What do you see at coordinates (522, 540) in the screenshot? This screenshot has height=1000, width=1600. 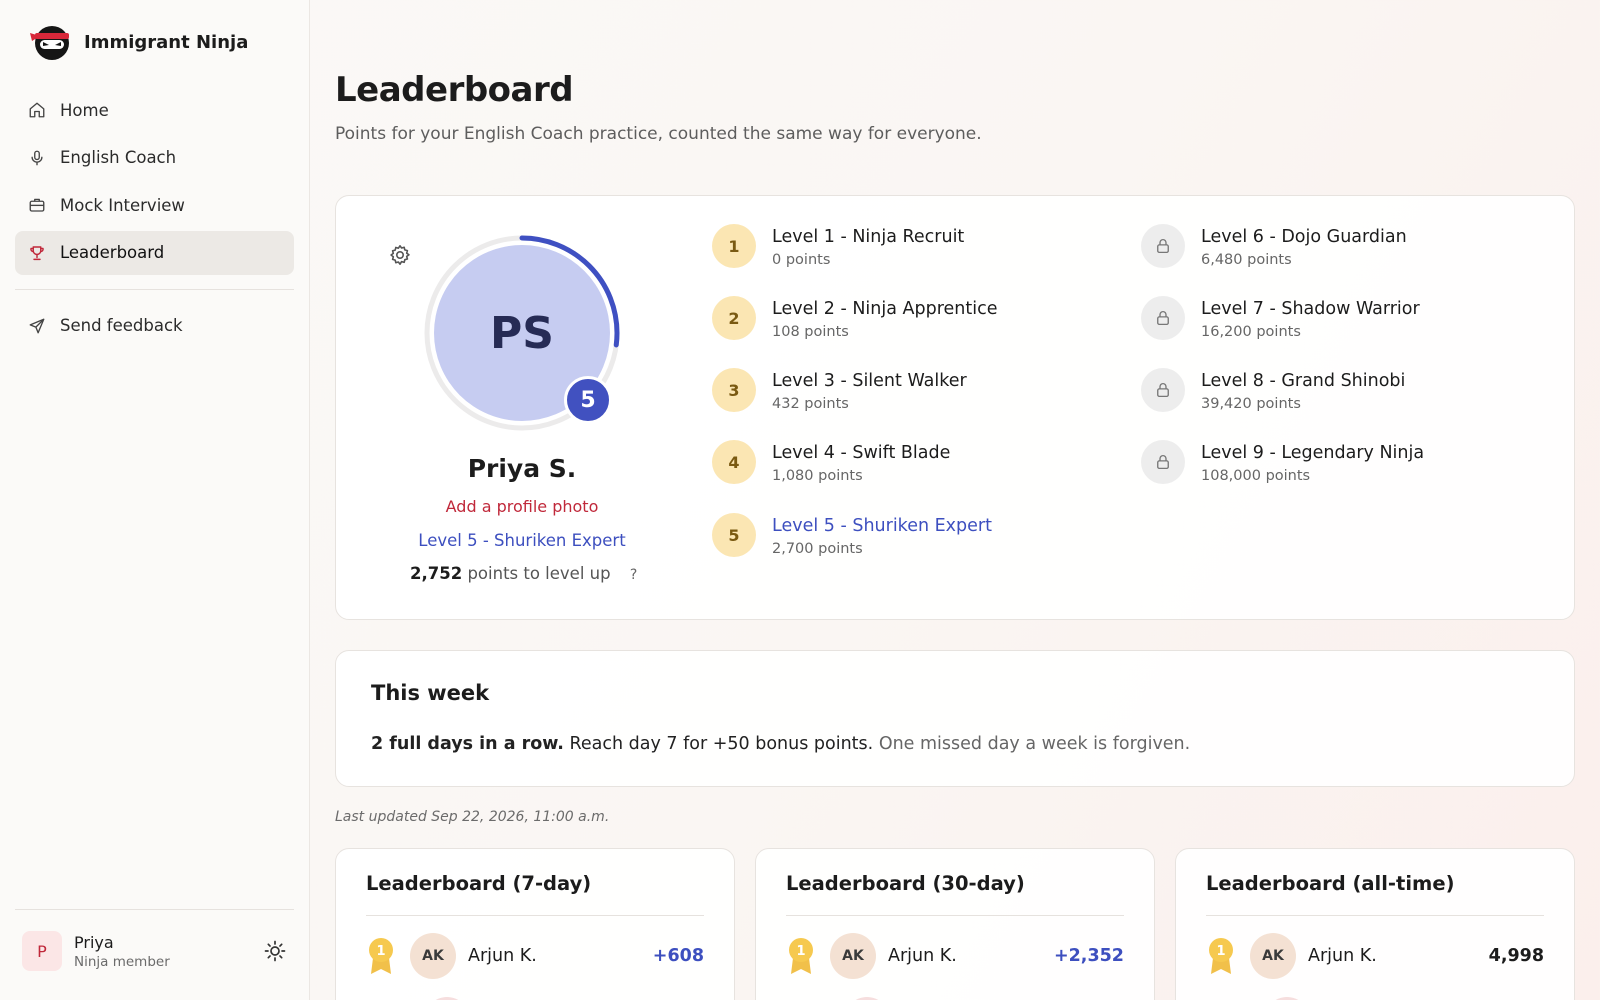 I see `current-level-label: Level 5 - Shuriken Expert` at bounding box center [522, 540].